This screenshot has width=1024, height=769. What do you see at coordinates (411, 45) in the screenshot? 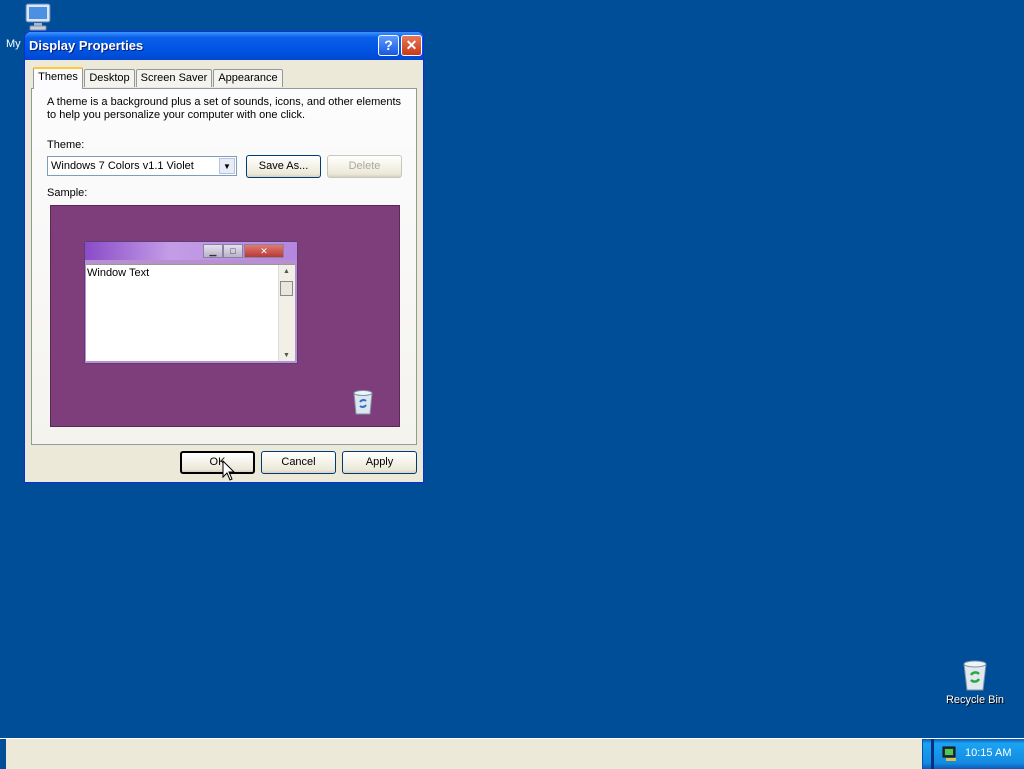
I see `close-button: ✕` at bounding box center [411, 45].